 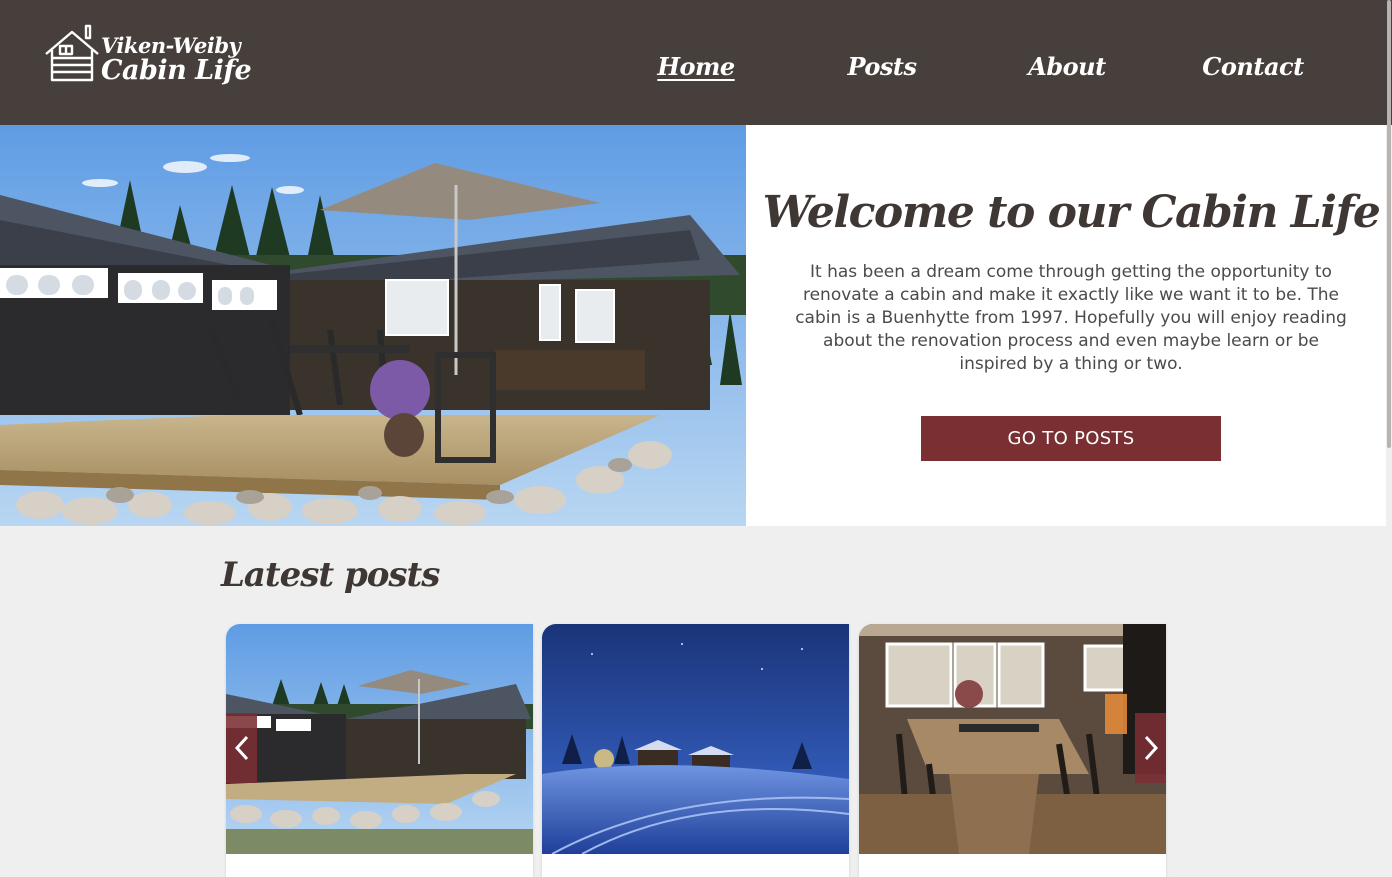 I want to click on logo-text-bottom: Cabin Life, so click(x=176, y=70).